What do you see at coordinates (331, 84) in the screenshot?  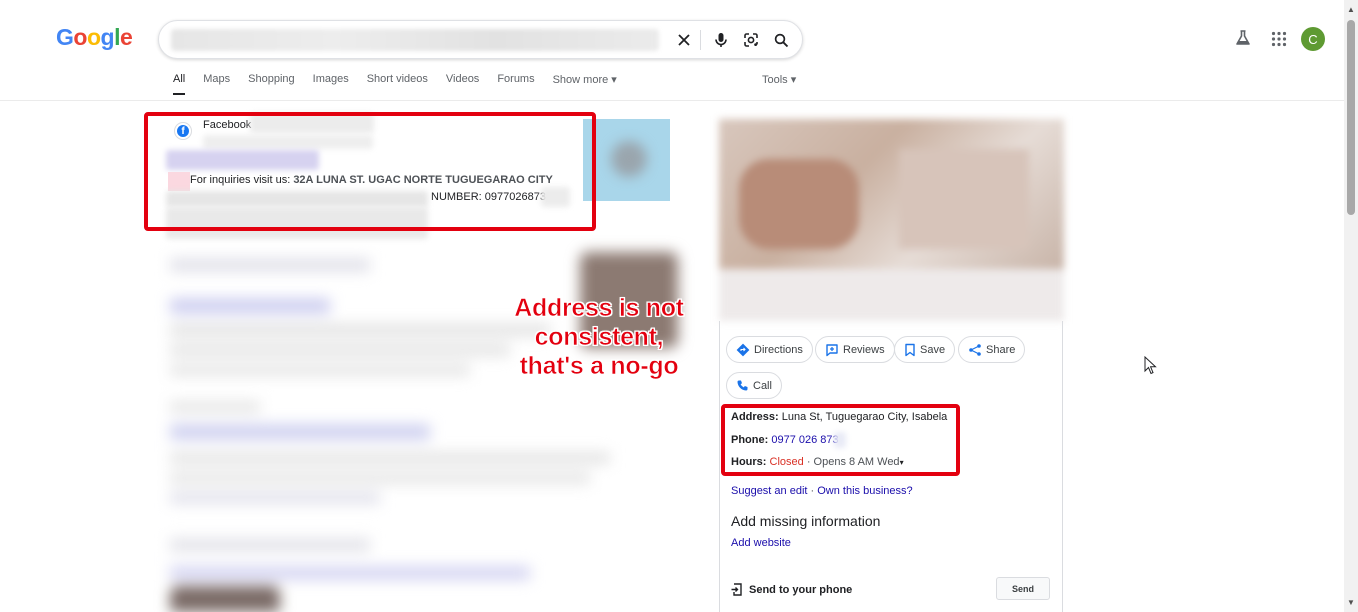 I see `tab-images: Images` at bounding box center [331, 84].